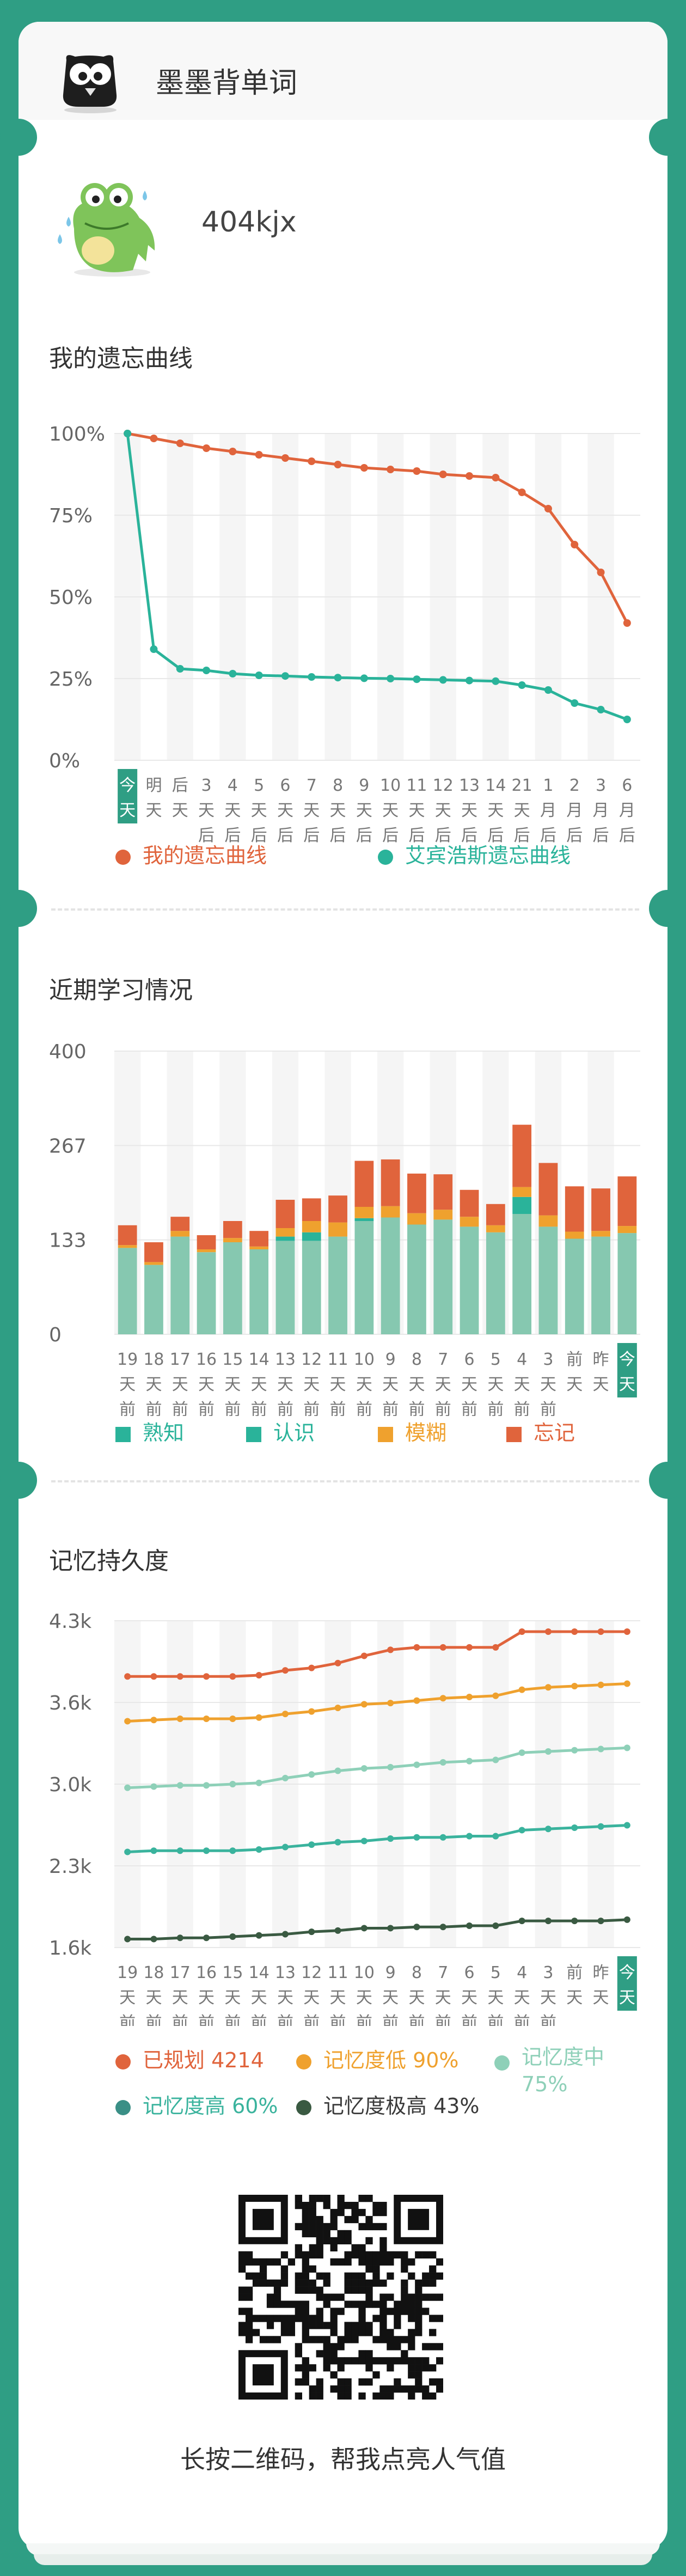 The image size is (686, 2576). I want to click on legend-low: 记忆度低 90%, so click(377, 2058).